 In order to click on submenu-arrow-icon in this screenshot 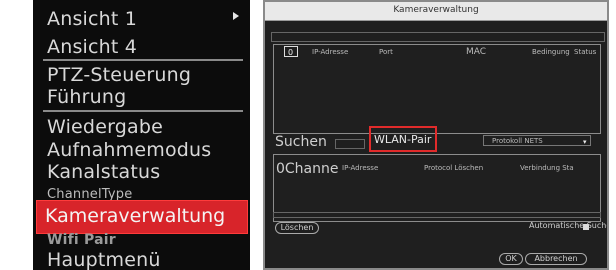, I will do `click(236, 16)`.